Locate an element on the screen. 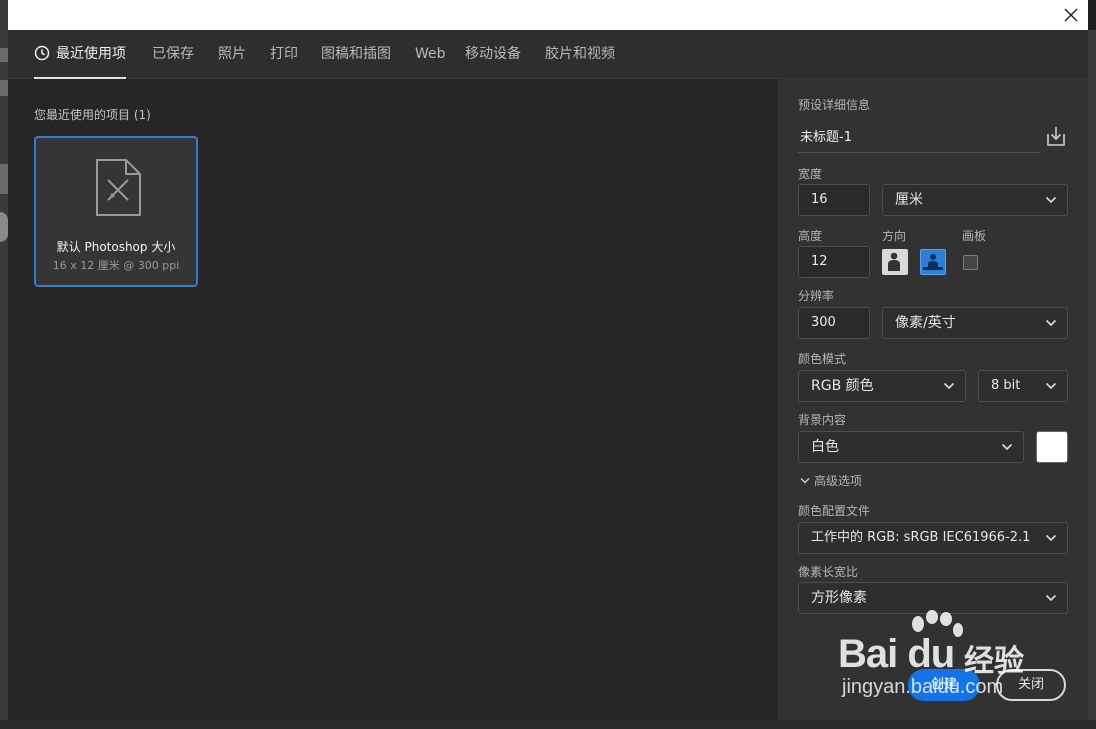  background-app-edge-bottom is located at coordinates (548, 724).